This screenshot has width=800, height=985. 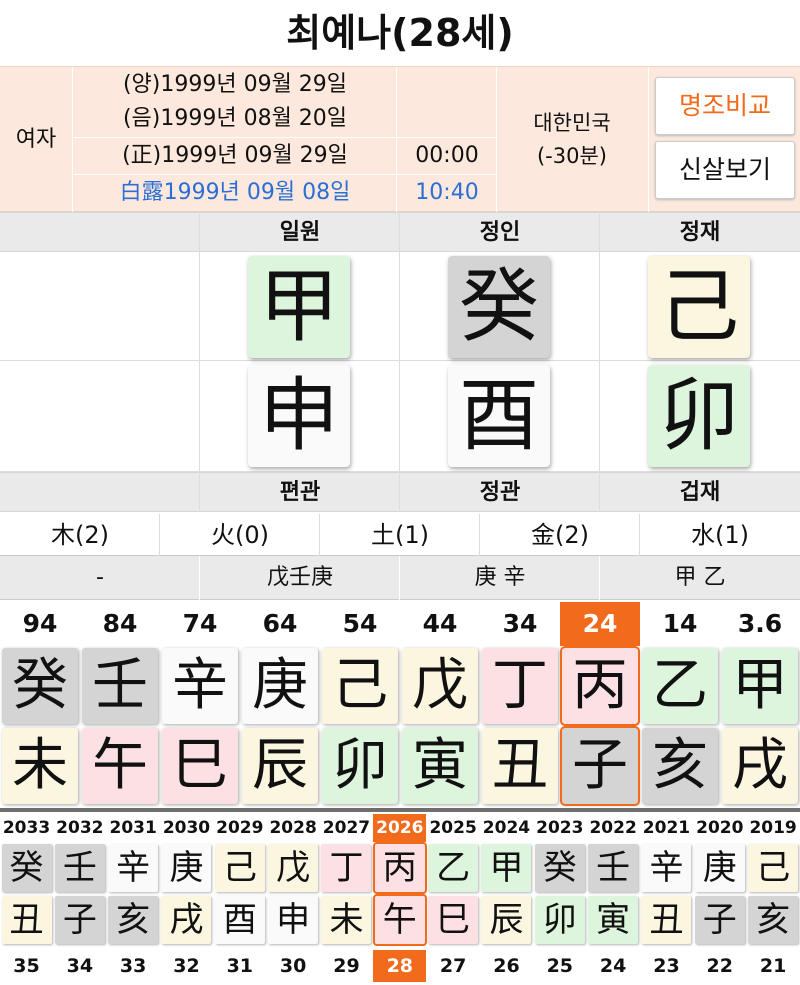 What do you see at coordinates (400, 578) in the screenshot?
I see `hidden-stems-row: - 戊壬庚 庚 辛 甲 乙` at bounding box center [400, 578].